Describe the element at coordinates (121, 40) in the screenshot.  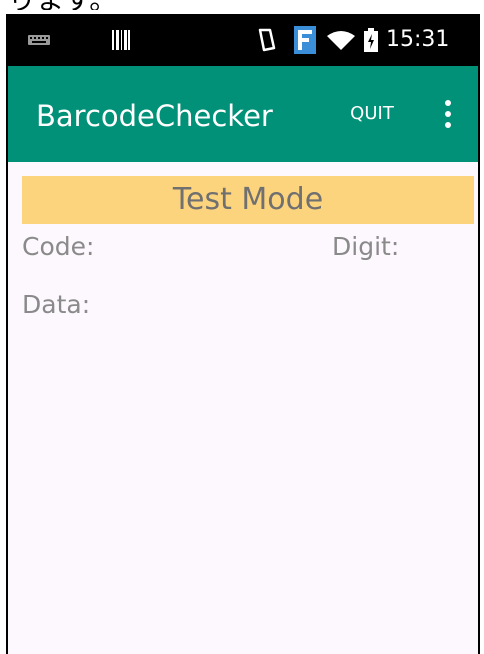
I see `barcode-icon` at that location.